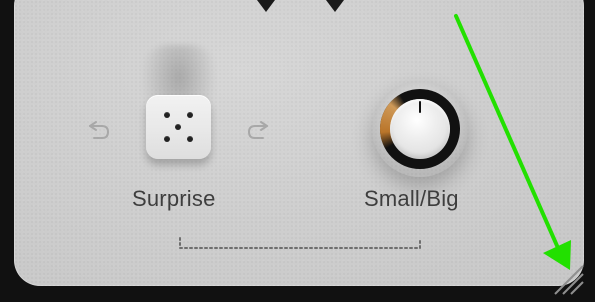  I want to click on small-big-label: Small/Big, so click(411, 198).